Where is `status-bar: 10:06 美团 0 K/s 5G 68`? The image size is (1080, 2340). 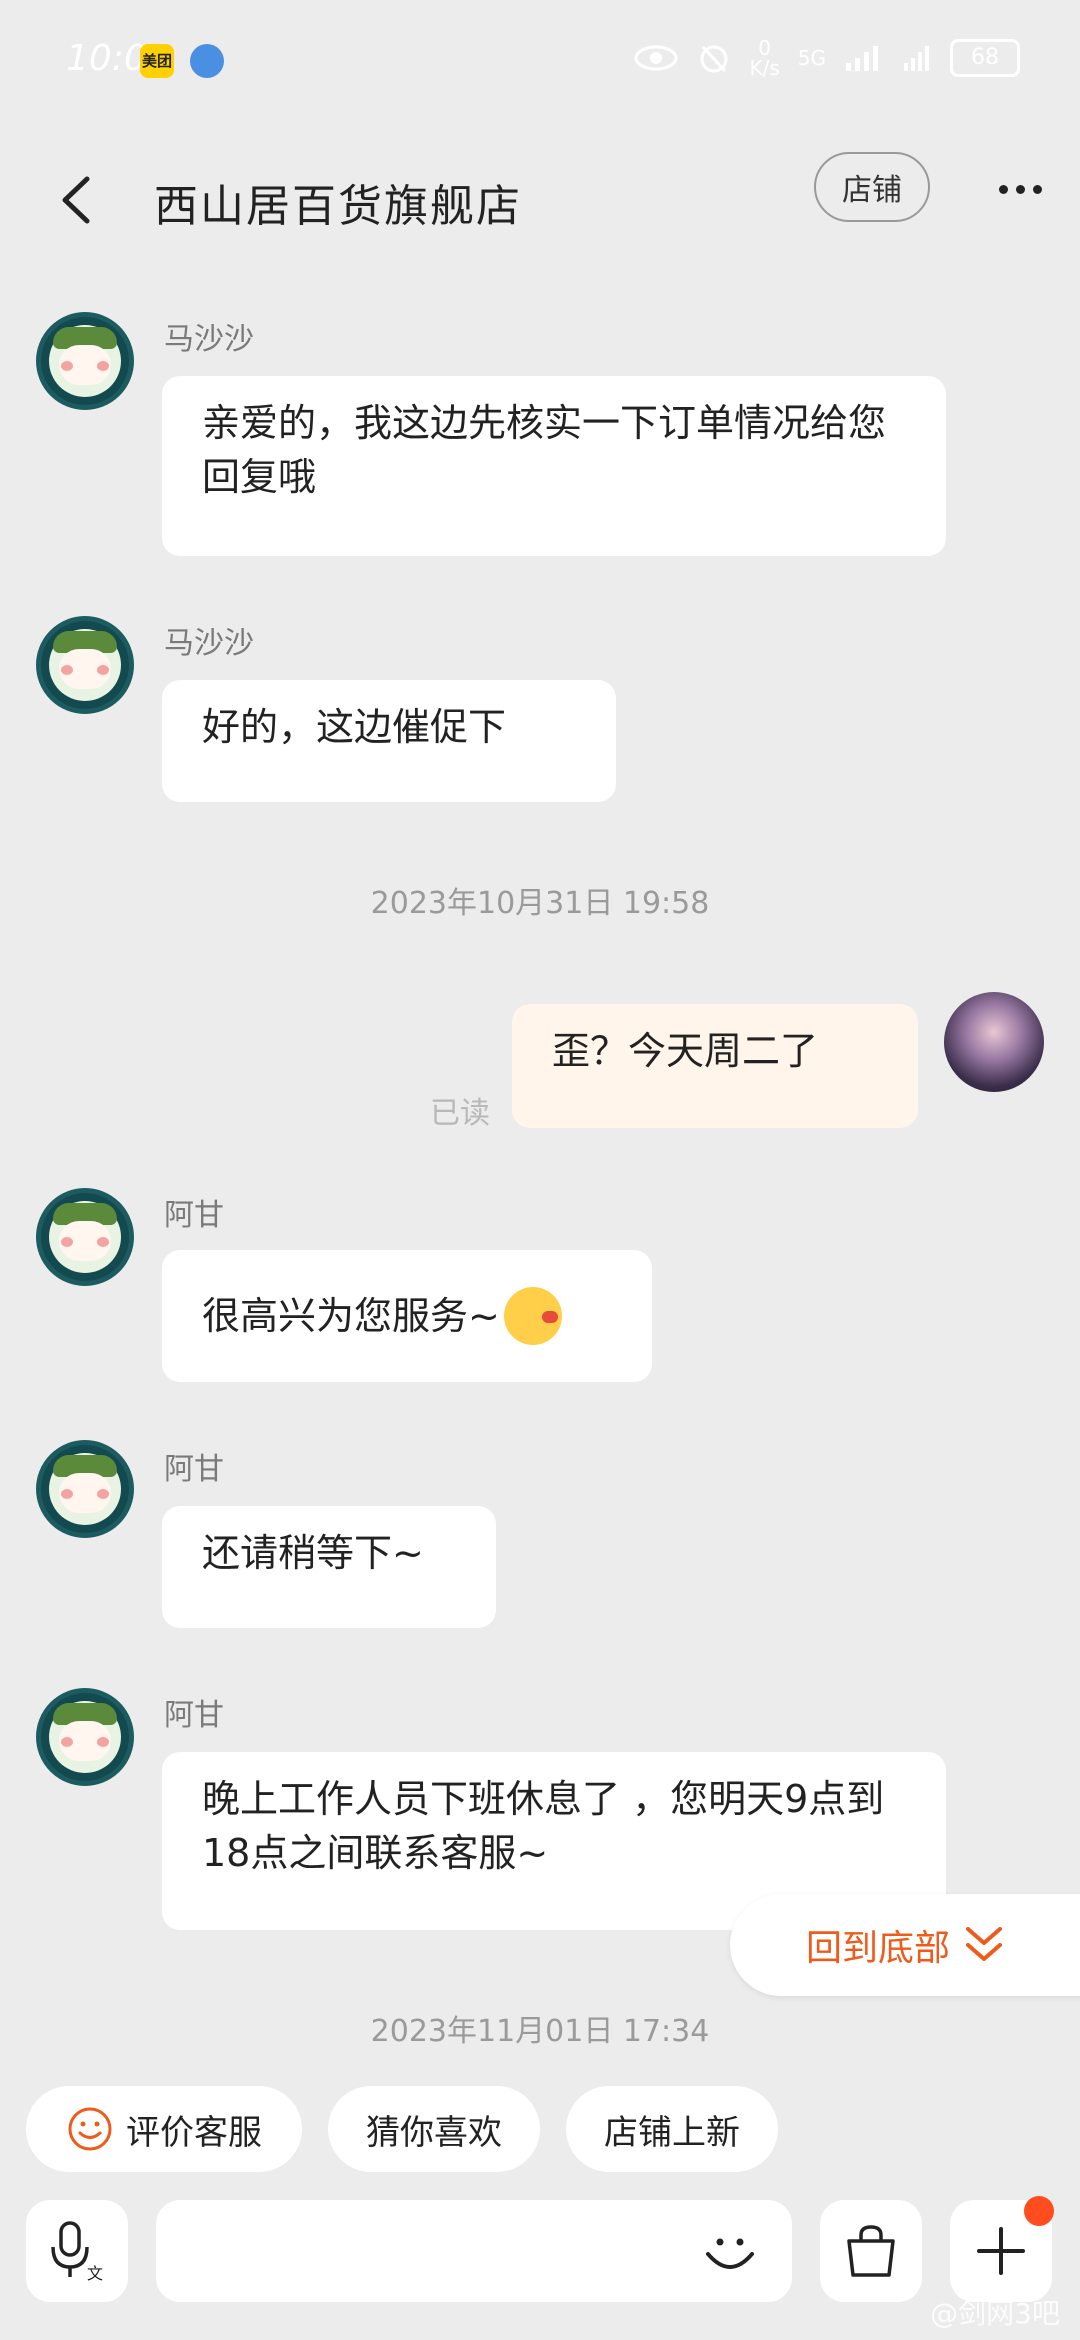 status-bar: 10:06 美团 0 K/s 5G 68 is located at coordinates (540, 60).